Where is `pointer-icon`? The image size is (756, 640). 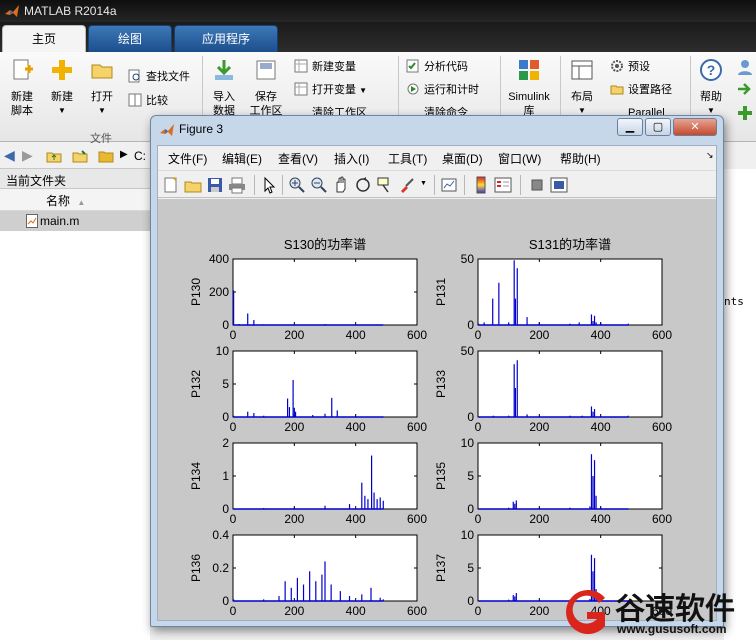
pointer-icon is located at coordinates (269, 185).